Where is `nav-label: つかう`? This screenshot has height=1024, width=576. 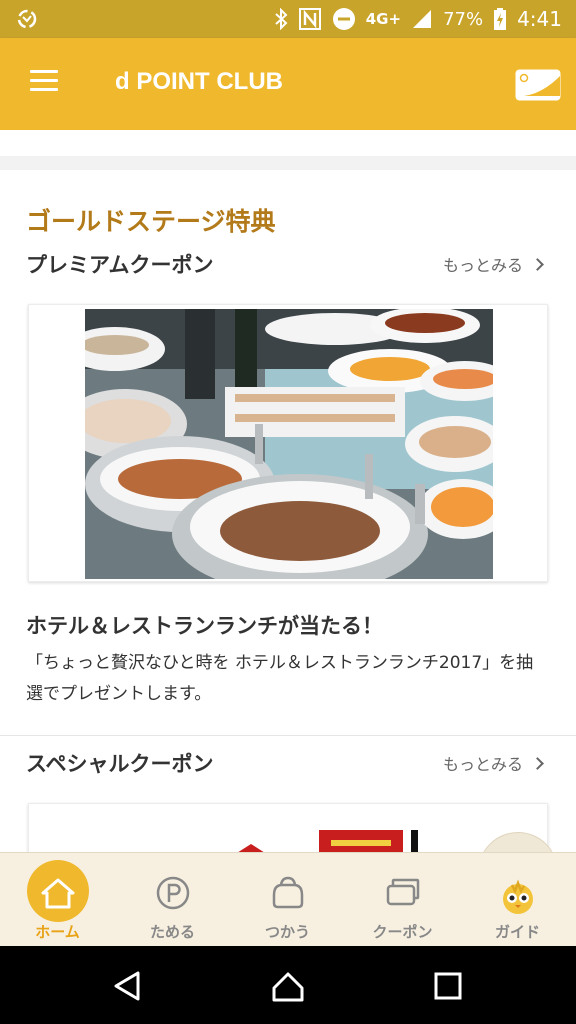 nav-label: つかう is located at coordinates (287, 932).